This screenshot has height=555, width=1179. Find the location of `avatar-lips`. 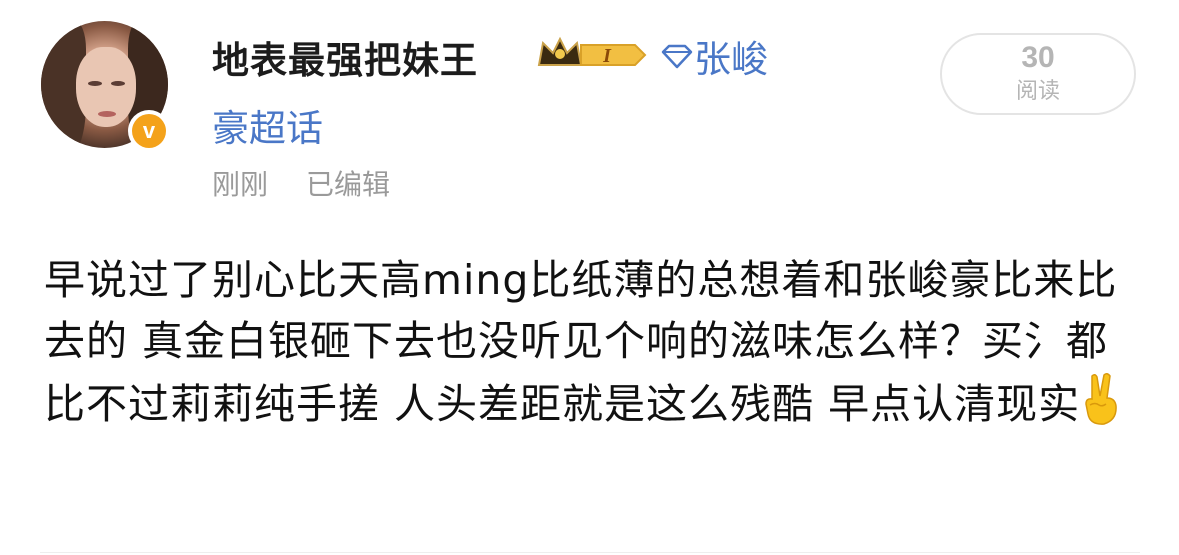

avatar-lips is located at coordinates (107, 114).